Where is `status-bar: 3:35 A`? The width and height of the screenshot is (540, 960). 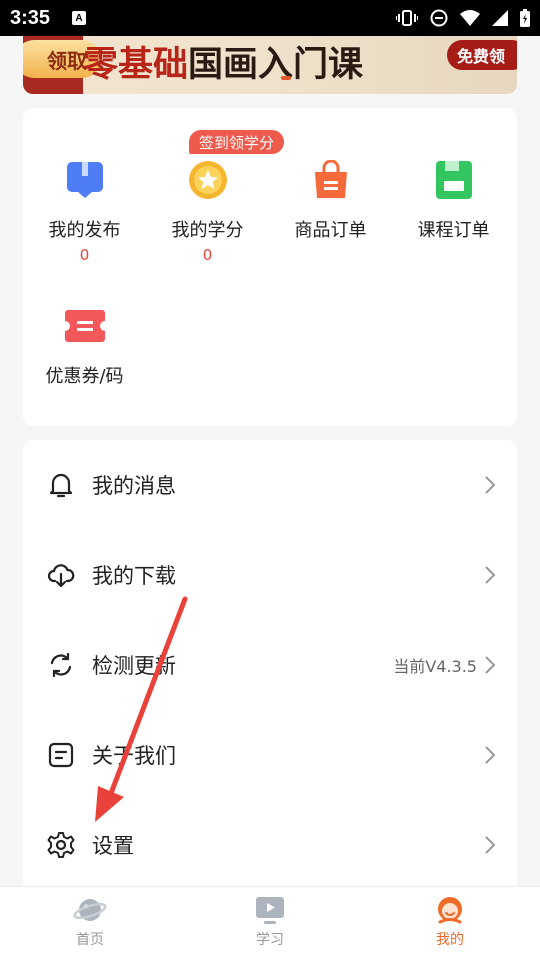
status-bar: 3:35 A is located at coordinates (270, 18).